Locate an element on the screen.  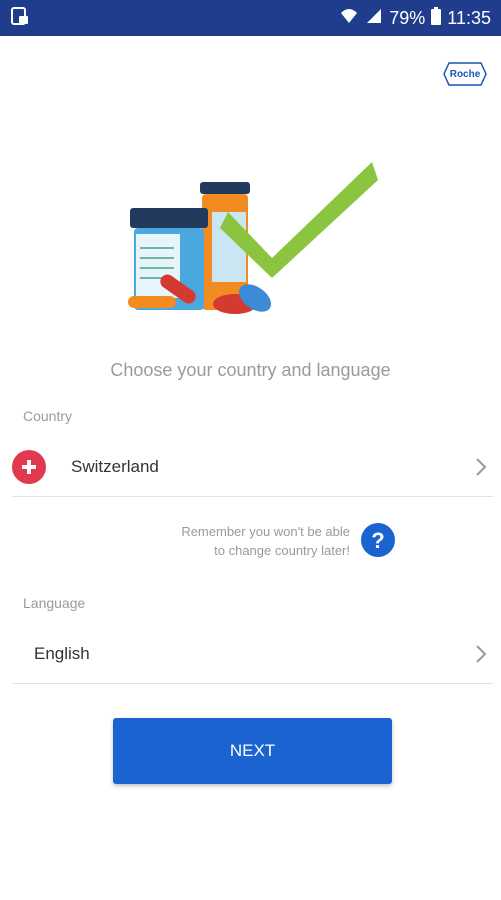
country-label: Country is located at coordinates (48, 416).